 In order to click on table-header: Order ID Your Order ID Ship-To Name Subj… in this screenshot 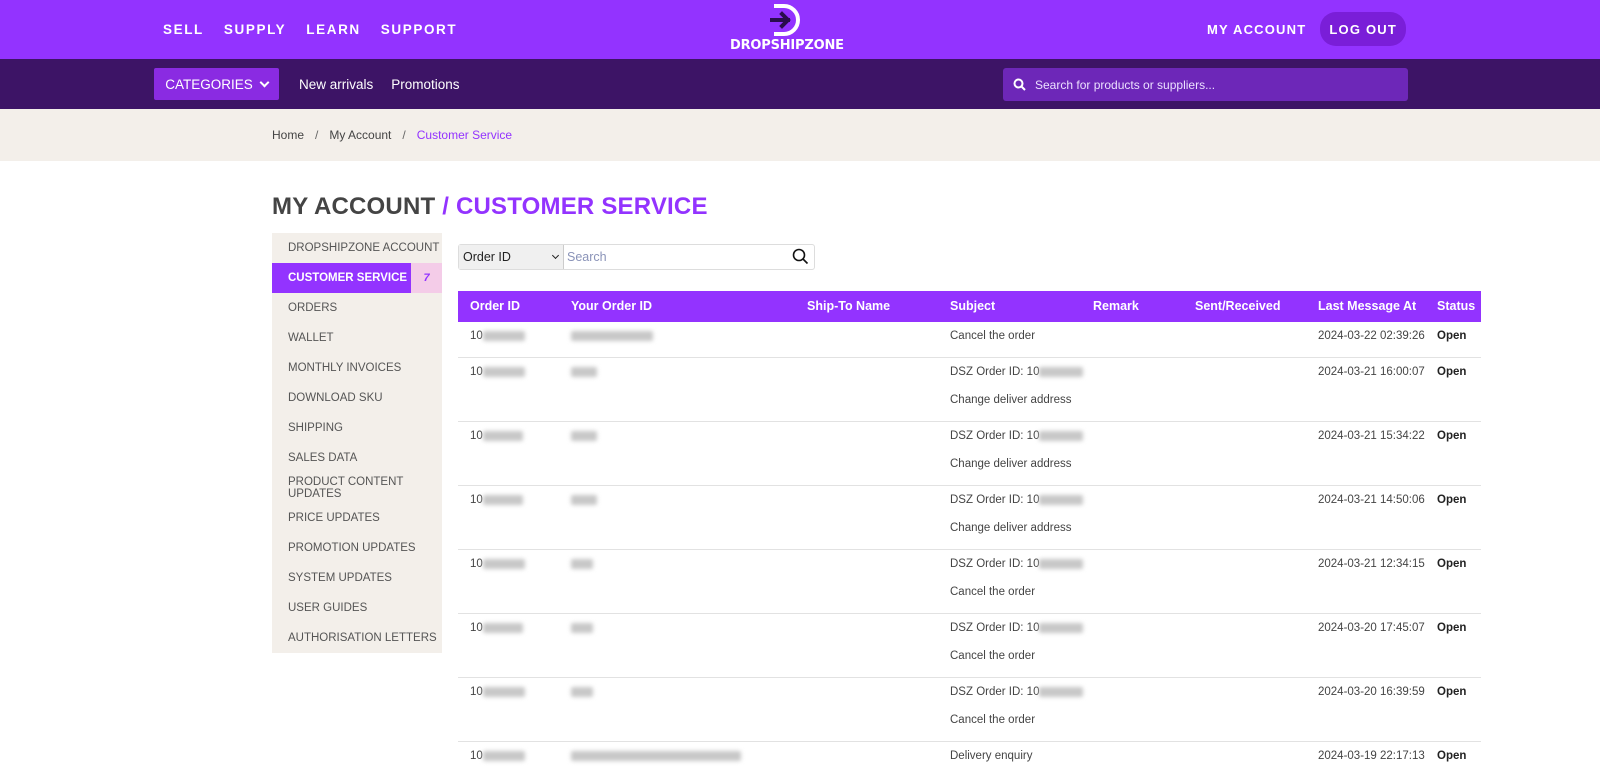, I will do `click(969, 306)`.